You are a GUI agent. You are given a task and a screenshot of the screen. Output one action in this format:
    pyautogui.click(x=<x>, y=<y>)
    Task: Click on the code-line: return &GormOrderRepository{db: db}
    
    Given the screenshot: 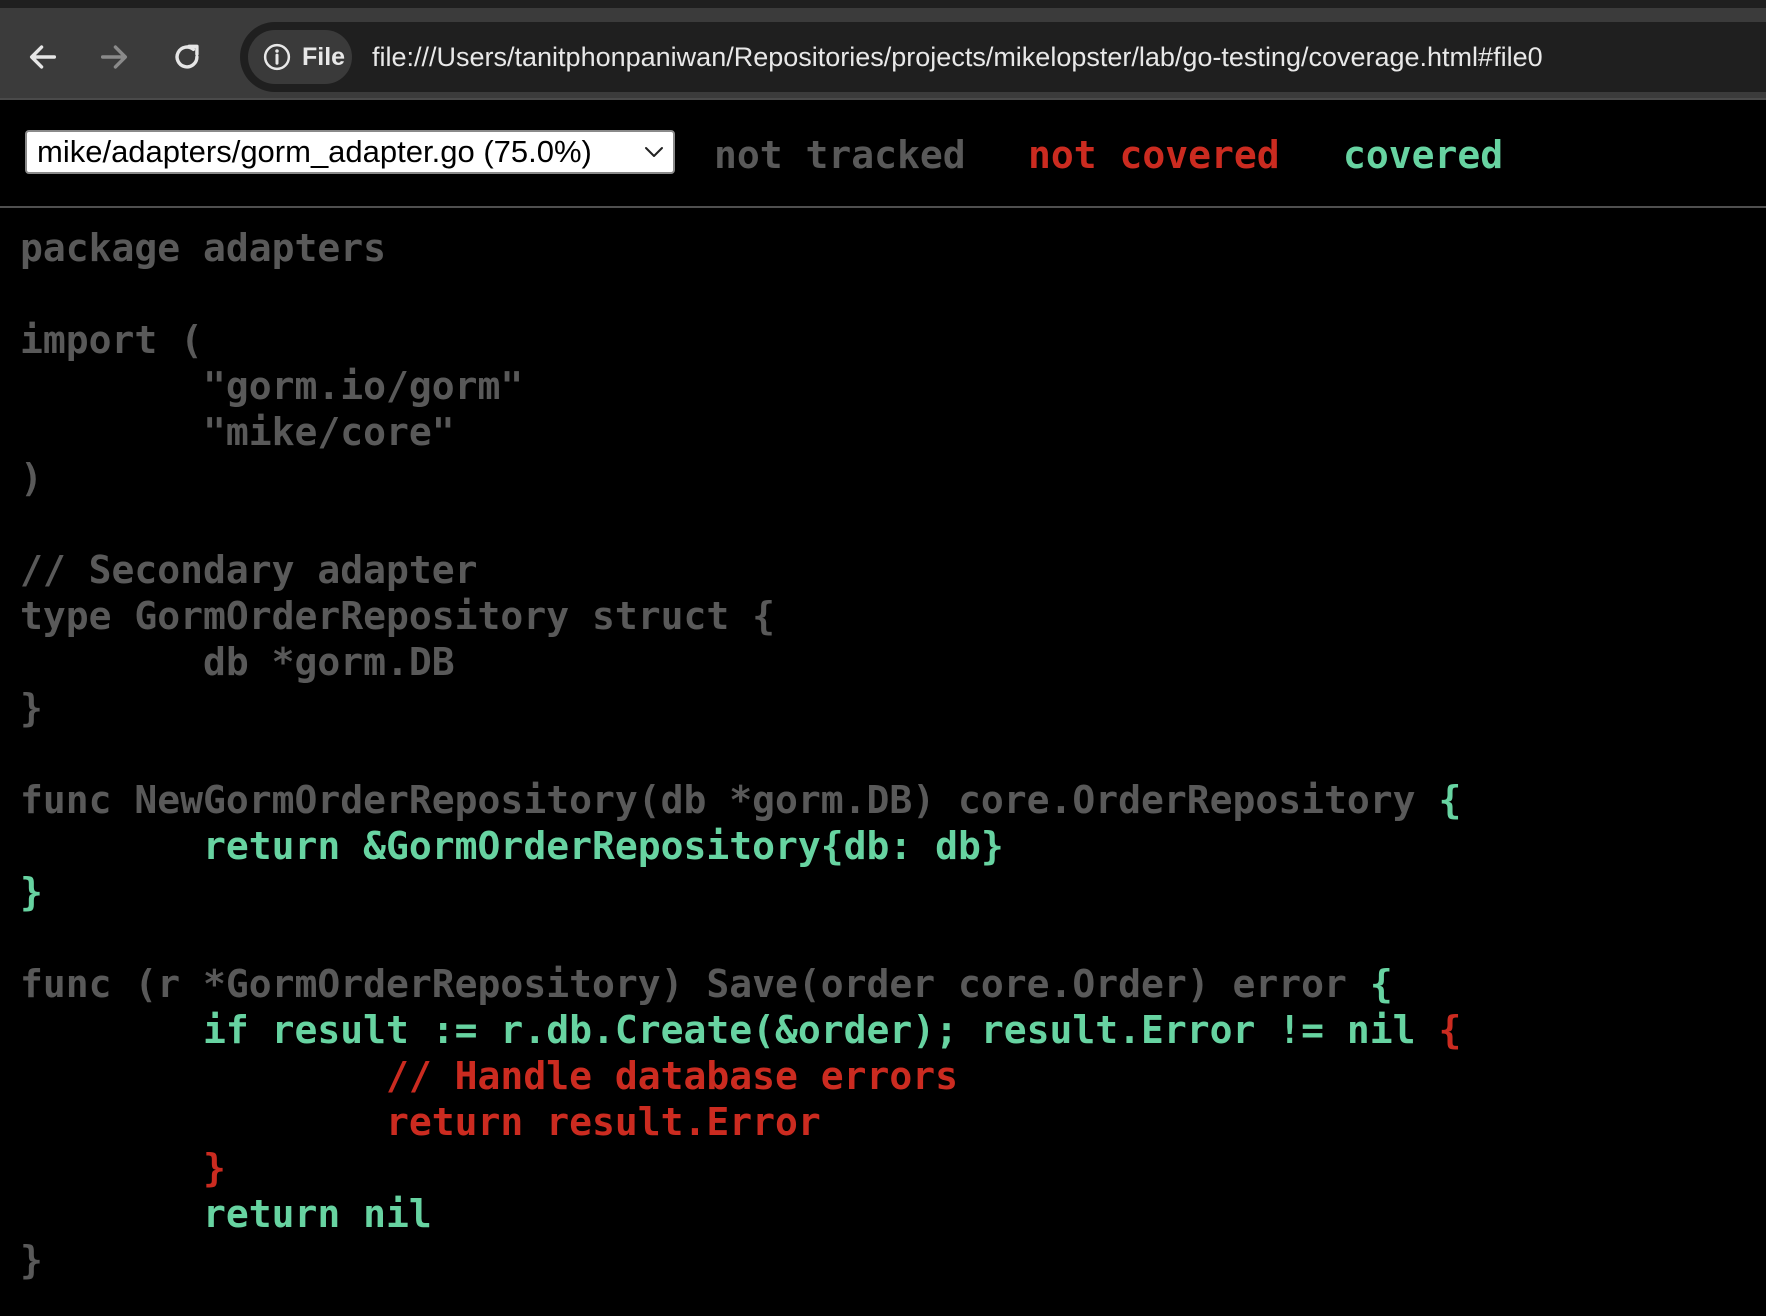 What is the action you would take?
    pyautogui.click(x=740, y=846)
    